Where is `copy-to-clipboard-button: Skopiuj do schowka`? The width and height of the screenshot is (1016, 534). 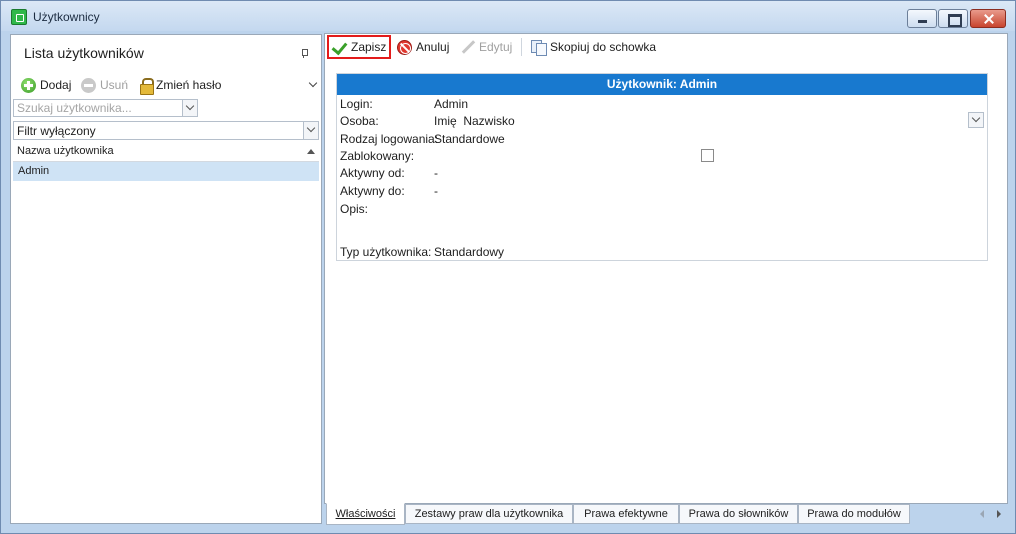 copy-to-clipboard-button: Skopiuj do schowka is located at coordinates (591, 47).